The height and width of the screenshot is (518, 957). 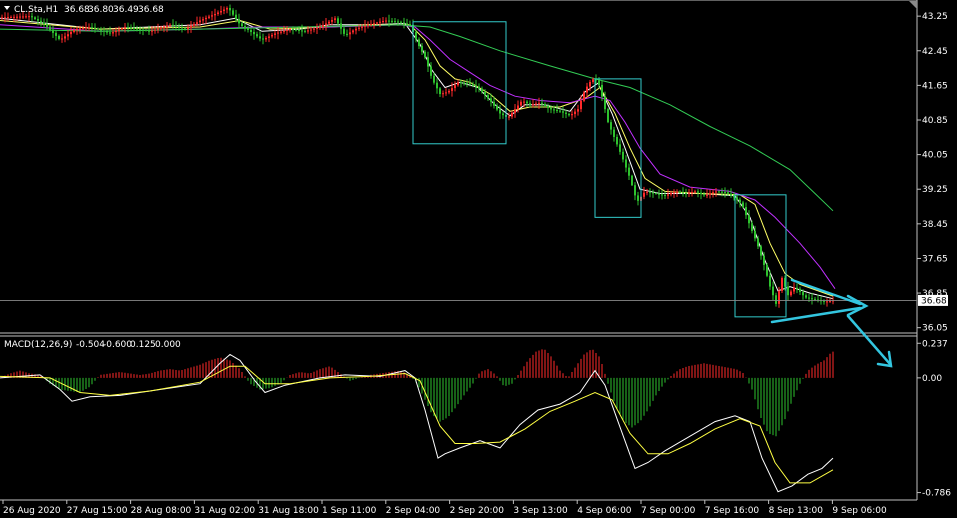 What do you see at coordinates (143, 345) in the screenshot?
I see `macd-value-hist-up: 0.125` at bounding box center [143, 345].